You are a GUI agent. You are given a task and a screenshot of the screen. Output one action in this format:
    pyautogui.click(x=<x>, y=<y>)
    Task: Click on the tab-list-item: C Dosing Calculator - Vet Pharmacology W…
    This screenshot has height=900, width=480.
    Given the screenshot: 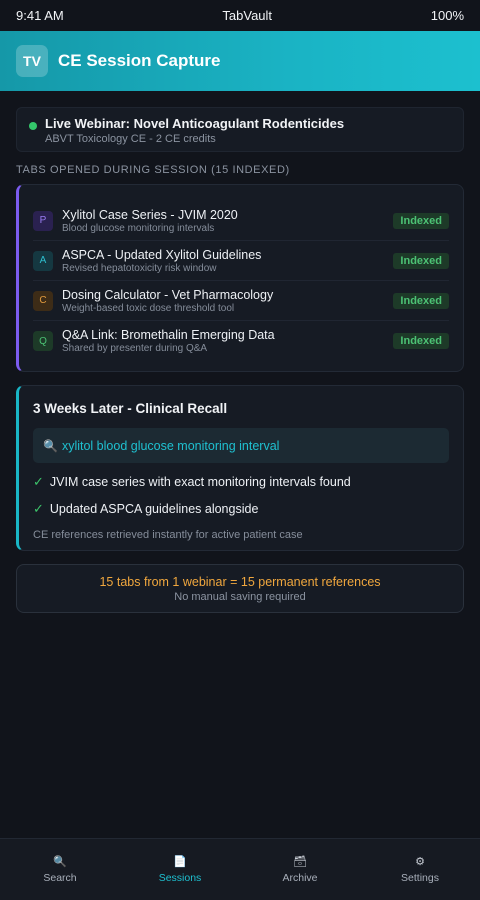 What is the action you would take?
    pyautogui.click(x=241, y=301)
    